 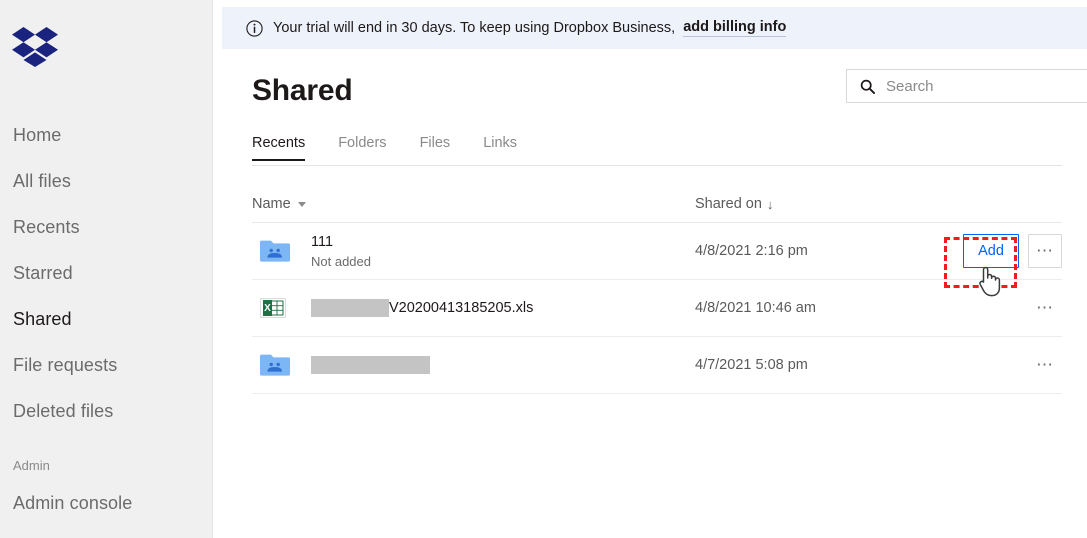 What do you see at coordinates (657, 204) in the screenshot?
I see `table-header-row: Name Shared on ↓` at bounding box center [657, 204].